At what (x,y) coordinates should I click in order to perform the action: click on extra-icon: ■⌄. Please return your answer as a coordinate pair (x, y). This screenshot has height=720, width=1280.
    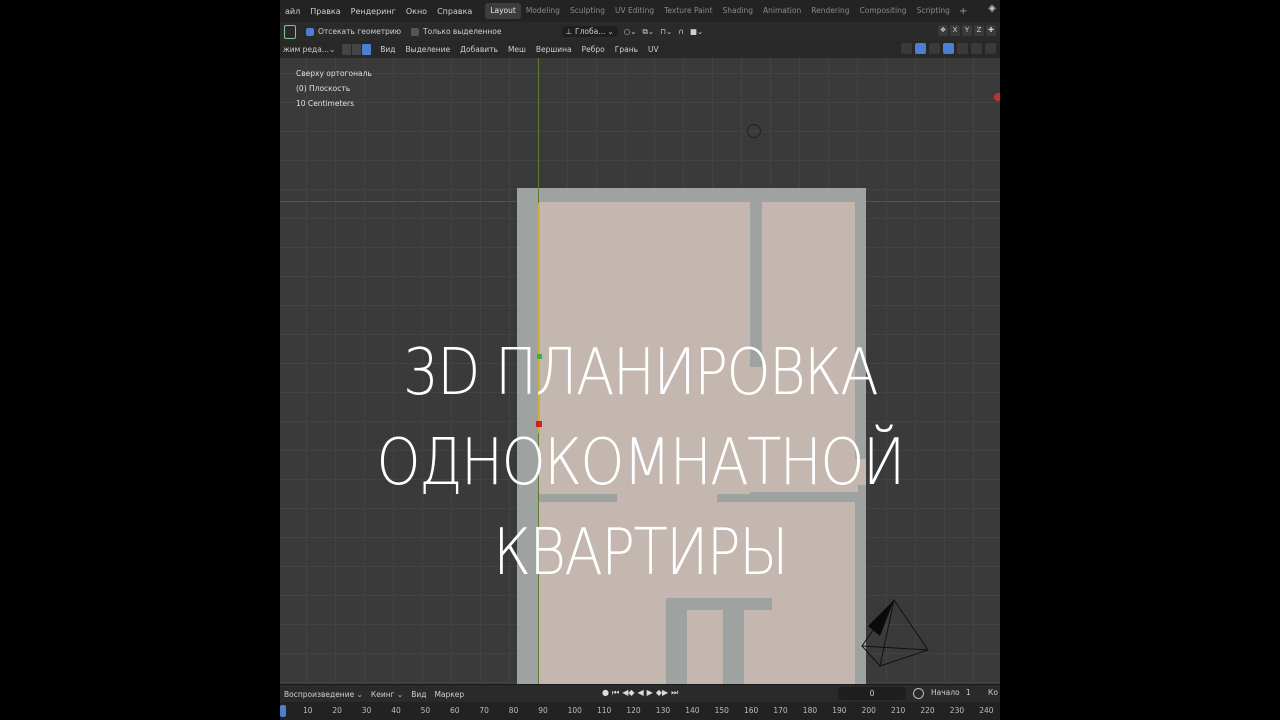
    Looking at the image, I should click on (696, 31).